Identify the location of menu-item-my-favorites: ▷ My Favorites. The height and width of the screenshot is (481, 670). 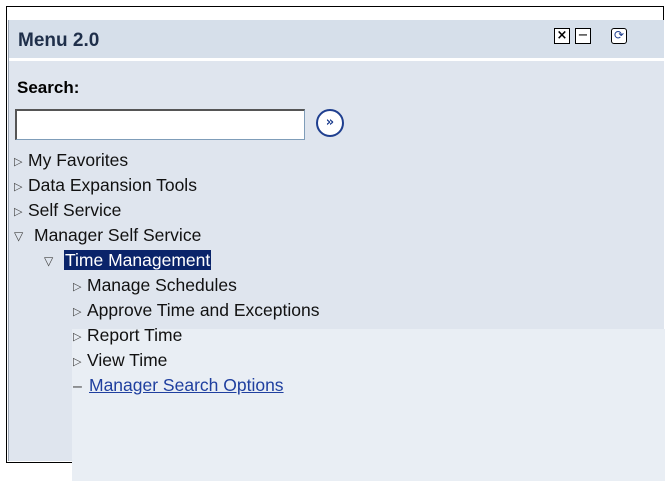
(71, 160).